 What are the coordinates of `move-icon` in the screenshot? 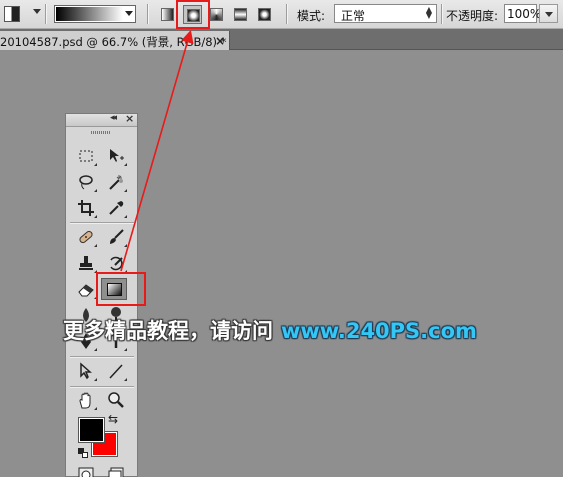 It's located at (117, 155).